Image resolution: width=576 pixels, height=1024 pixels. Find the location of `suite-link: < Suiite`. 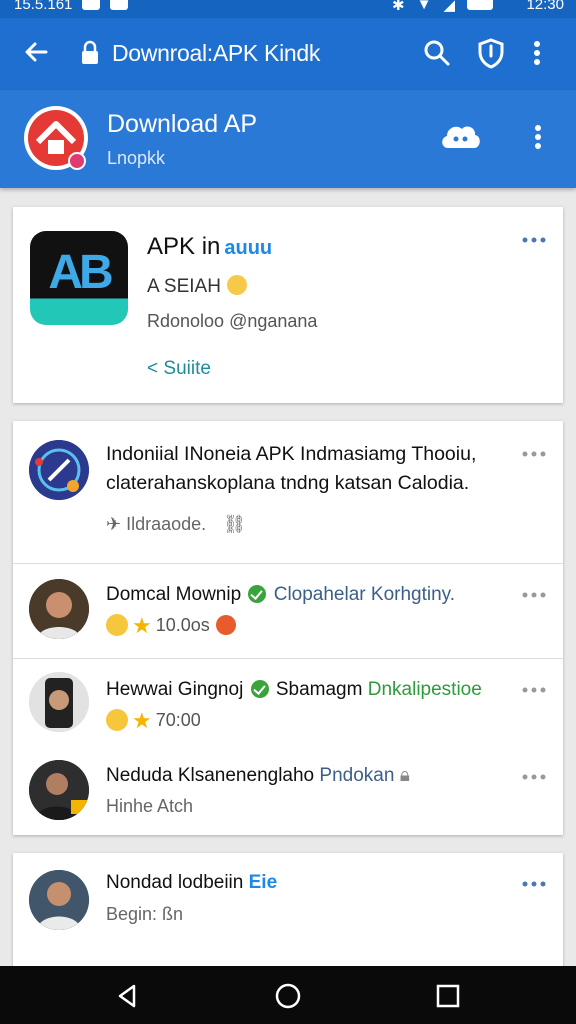

suite-link: < Suiite is located at coordinates (179, 369).